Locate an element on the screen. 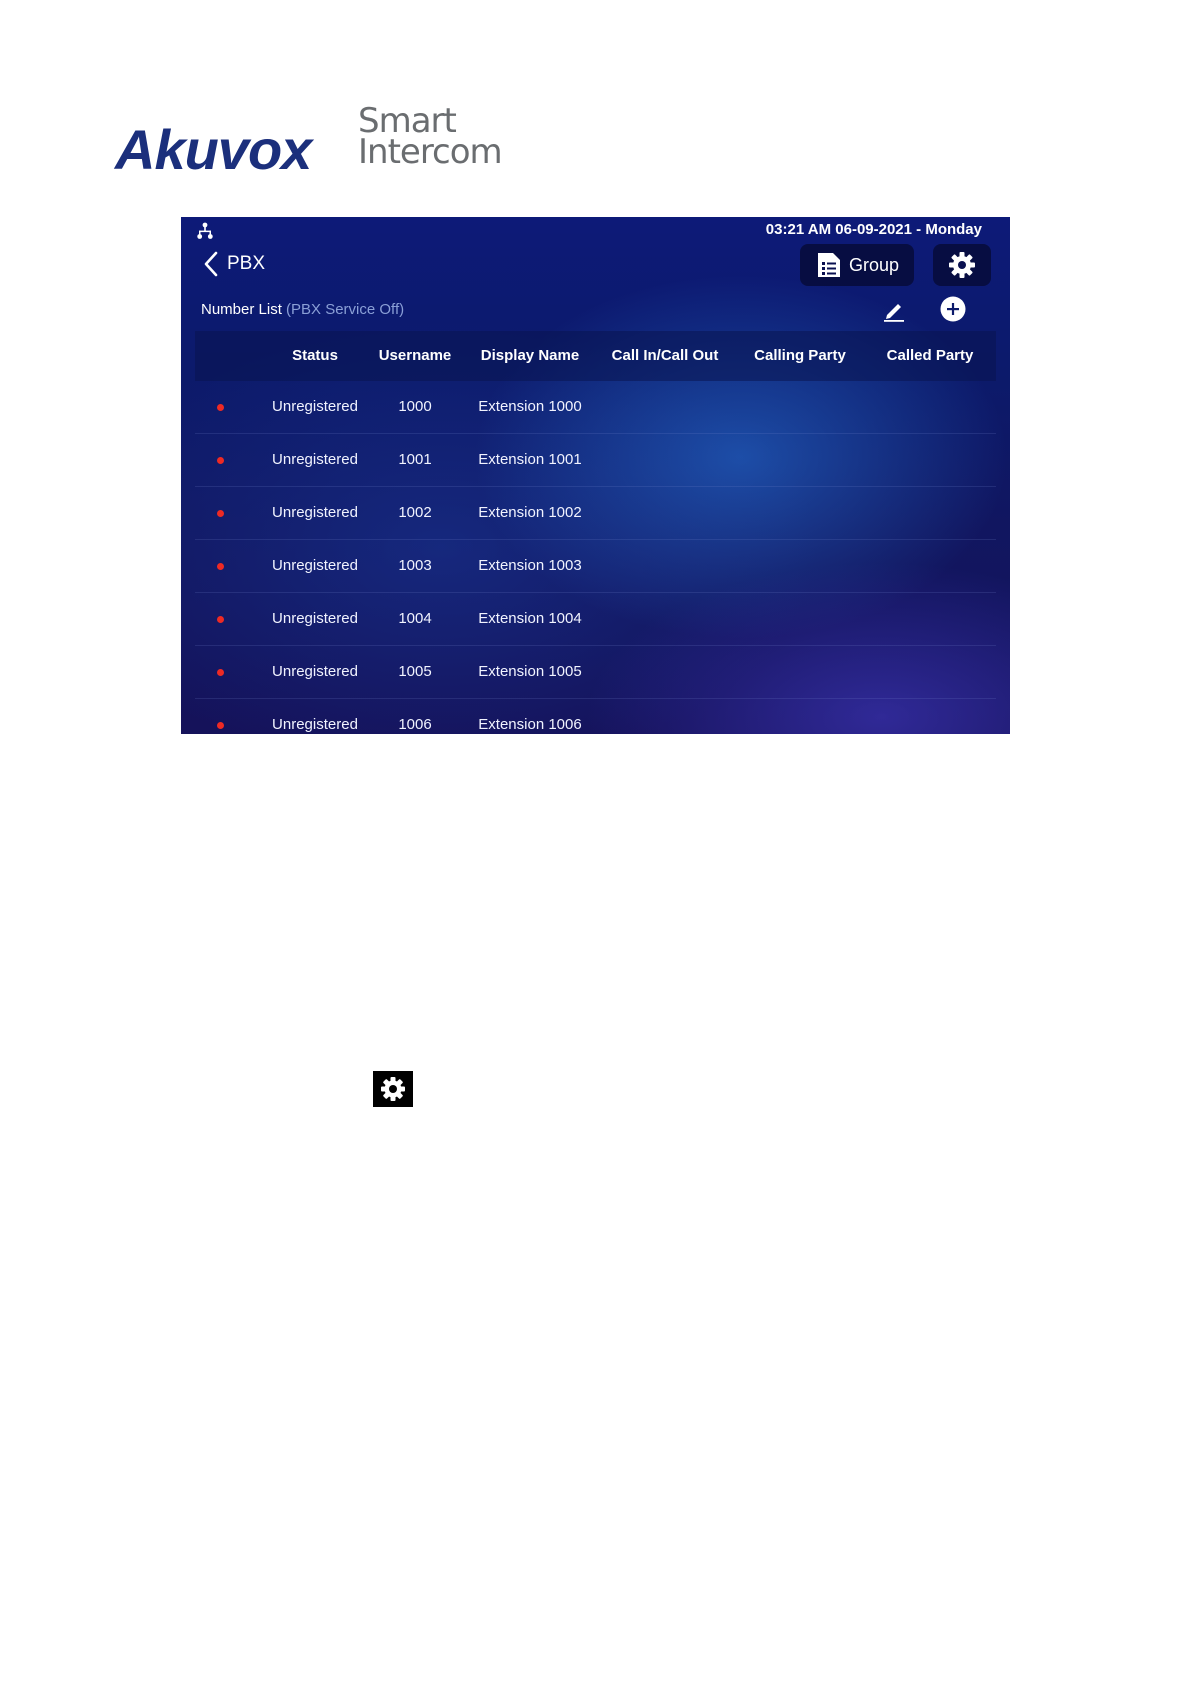 This screenshot has height=1684, width=1191. row-username: 1006 is located at coordinates (415, 724).